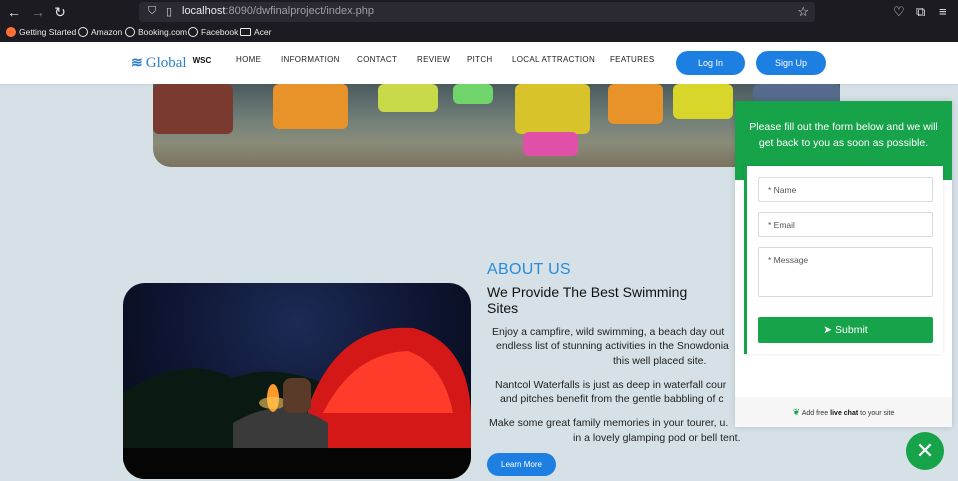 The image size is (958, 481). What do you see at coordinates (843, 412) in the screenshot?
I see `chat-footer: ❦ Add free live chat to your site` at bounding box center [843, 412].